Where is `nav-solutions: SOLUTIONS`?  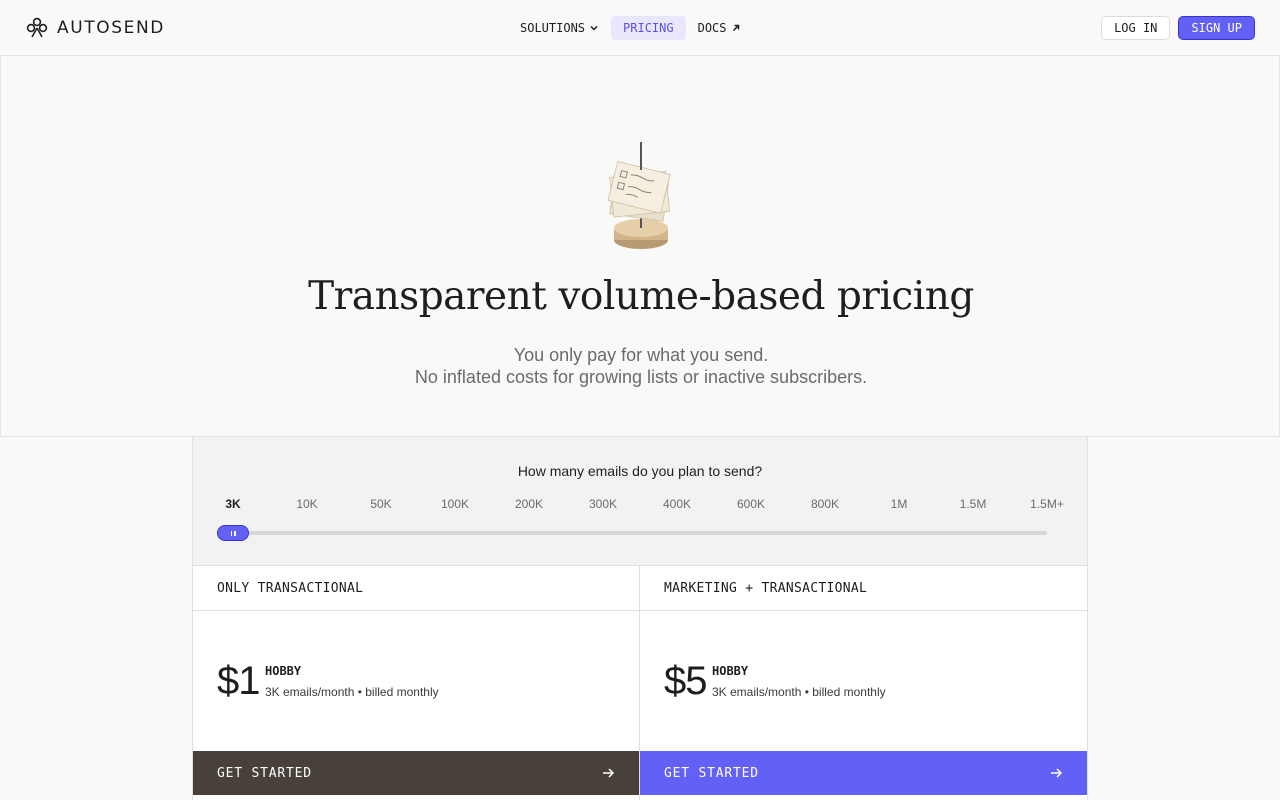 nav-solutions: SOLUTIONS is located at coordinates (559, 28).